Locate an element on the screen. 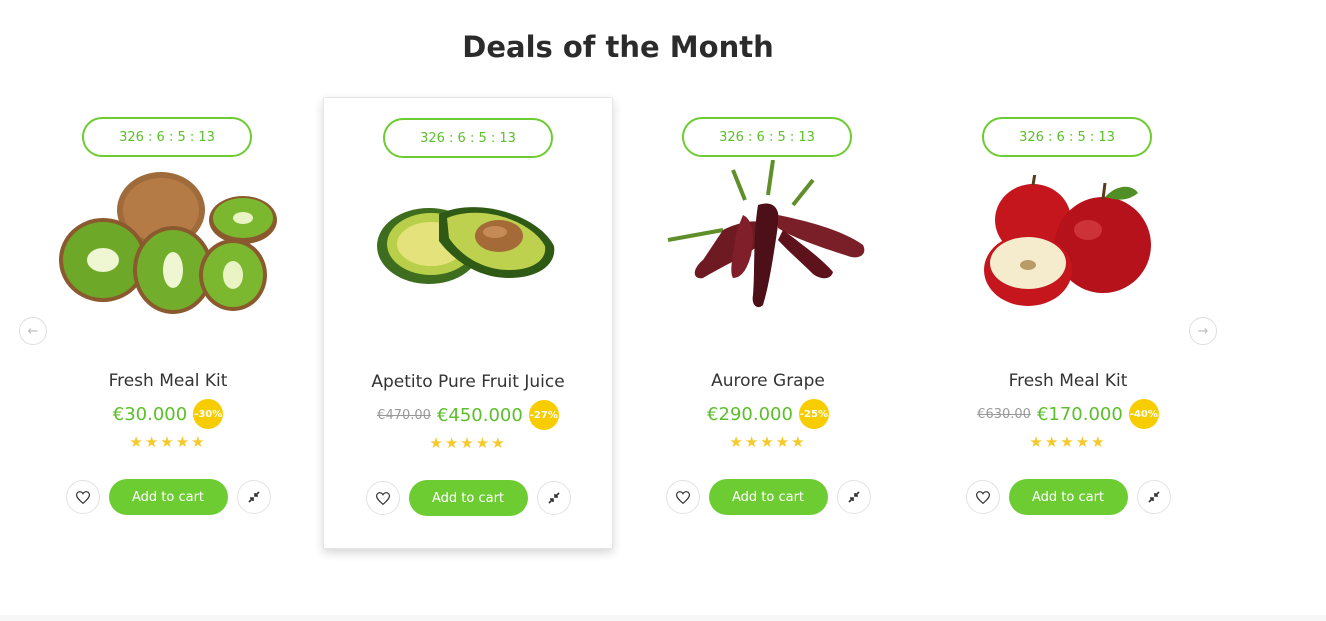  price-row: €30.000 -30% is located at coordinates (168, 414).